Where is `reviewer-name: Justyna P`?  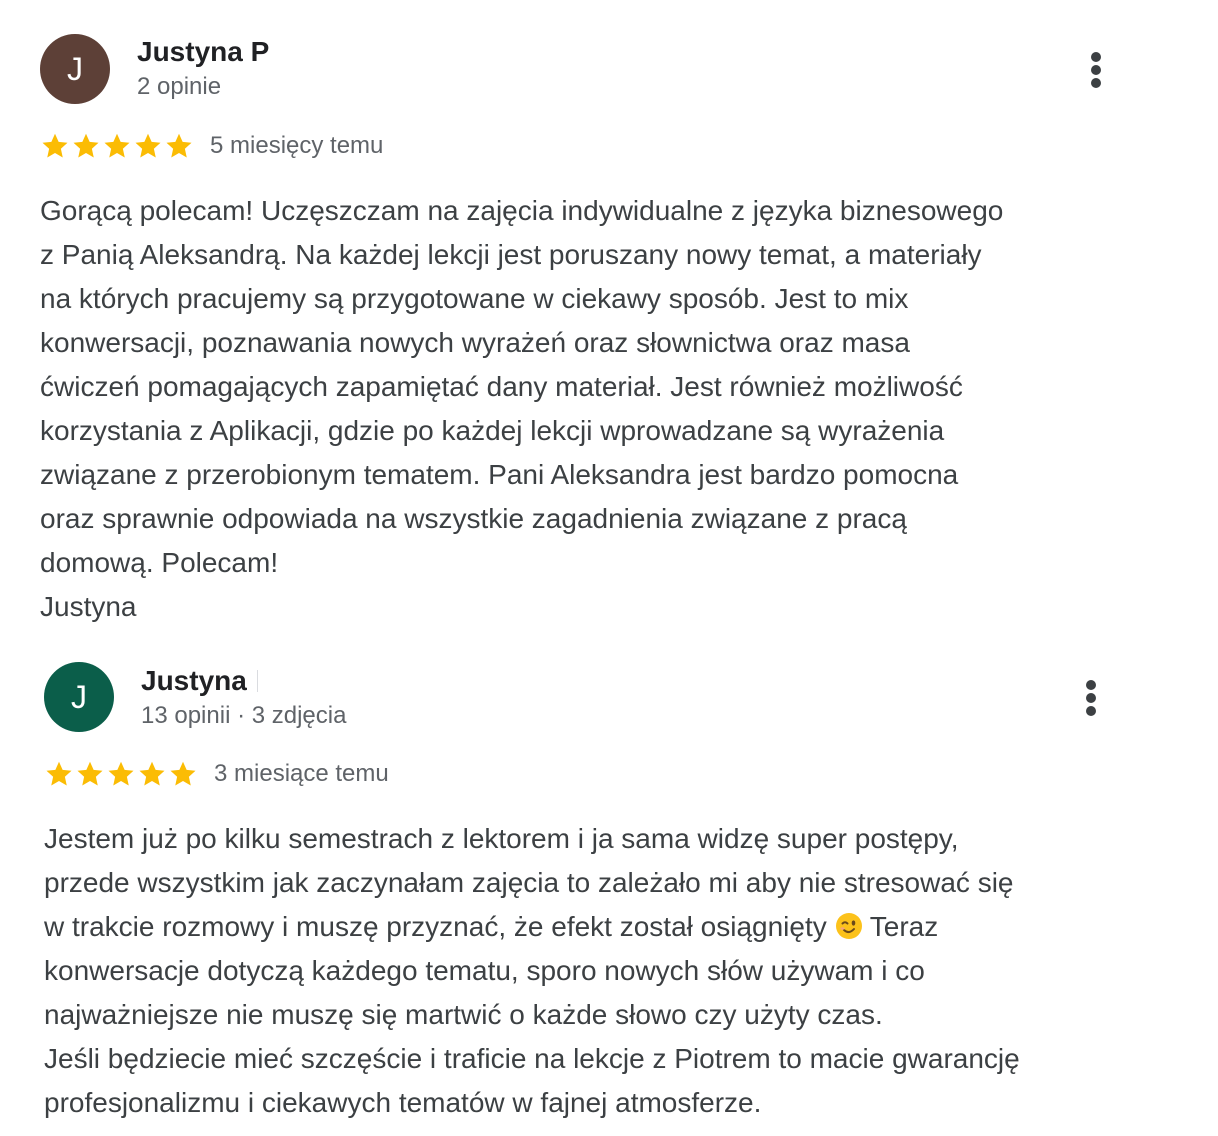 reviewer-name: Justyna P is located at coordinates (203, 52).